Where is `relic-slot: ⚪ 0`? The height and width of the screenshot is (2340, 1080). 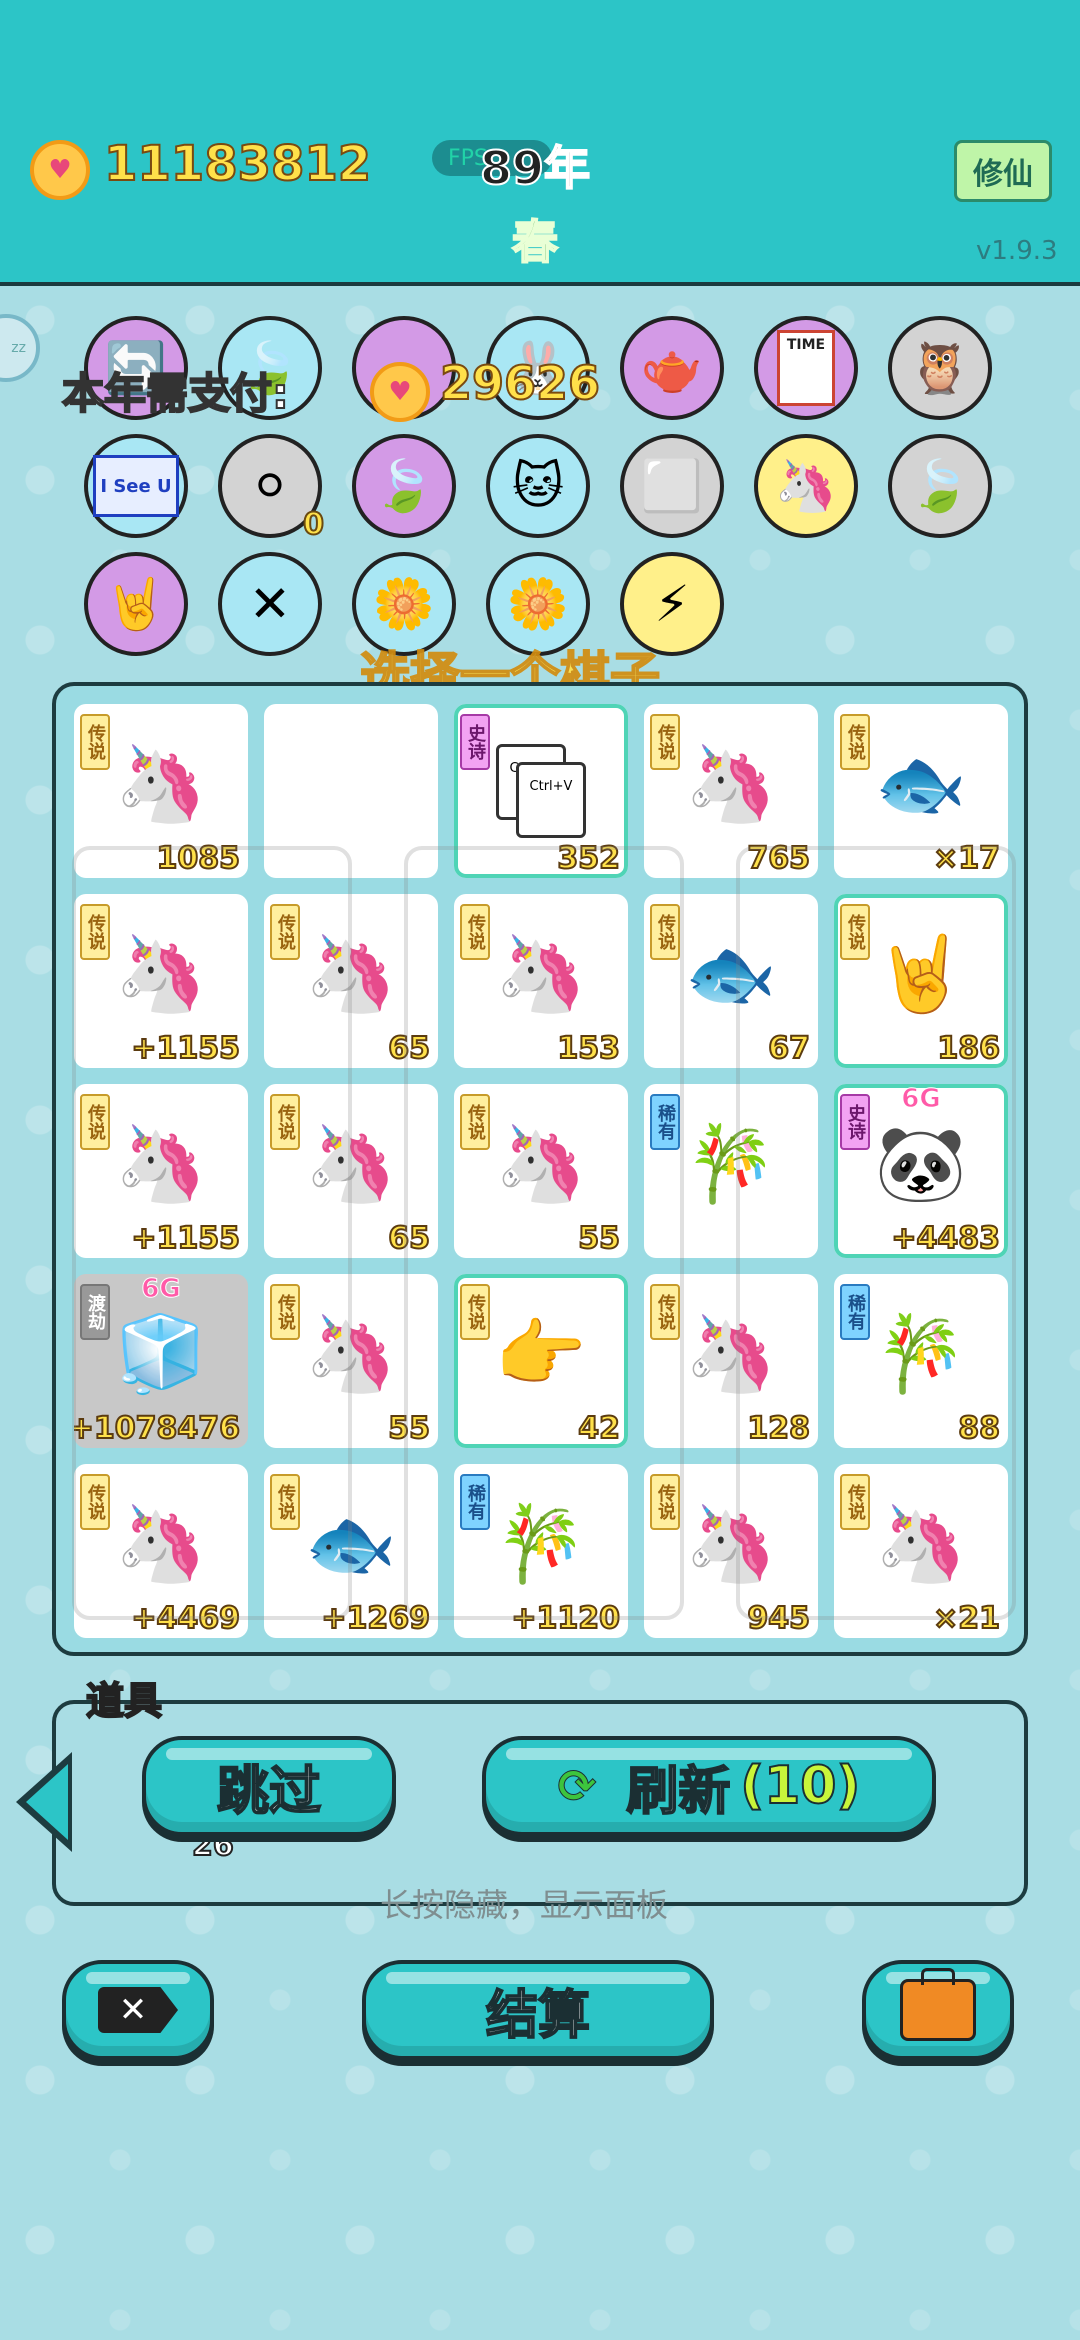 relic-slot: ⚪ 0 is located at coordinates (271, 488).